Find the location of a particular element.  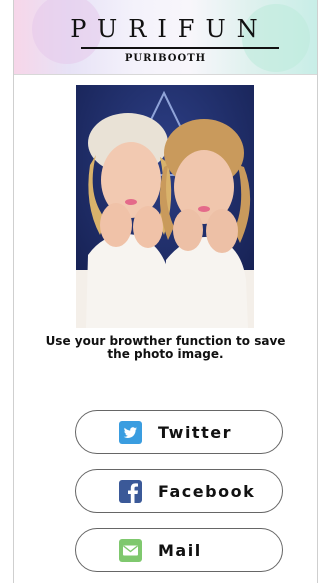

facebook-share-button: Facebook is located at coordinates (179, 491).